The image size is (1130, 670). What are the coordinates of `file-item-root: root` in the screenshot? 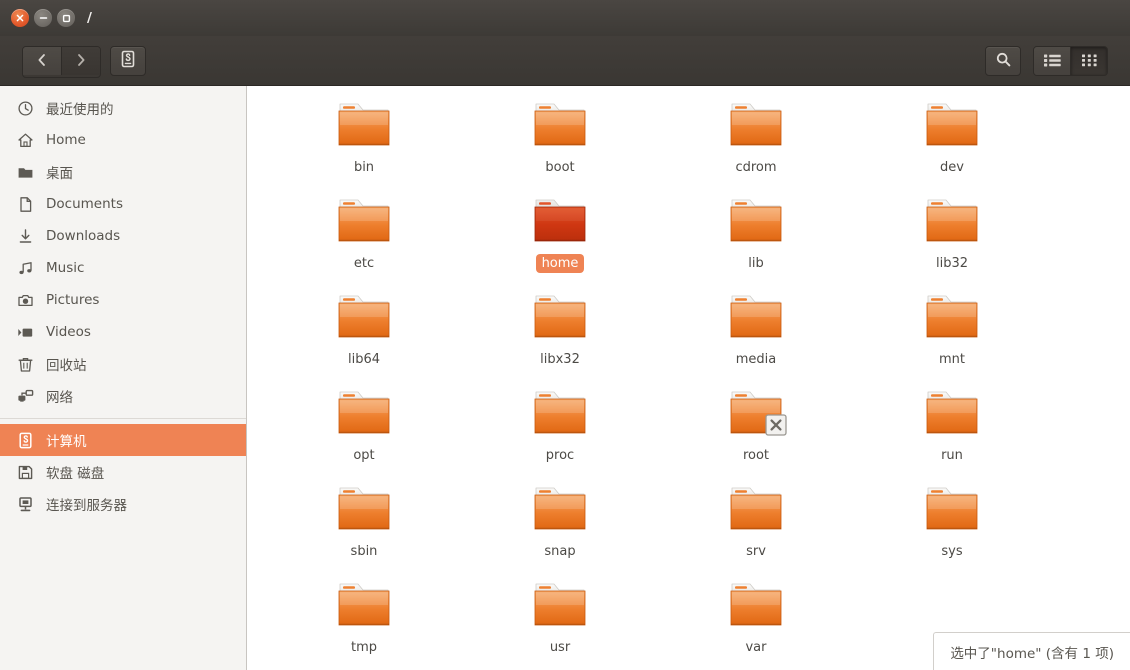 It's located at (756, 430).